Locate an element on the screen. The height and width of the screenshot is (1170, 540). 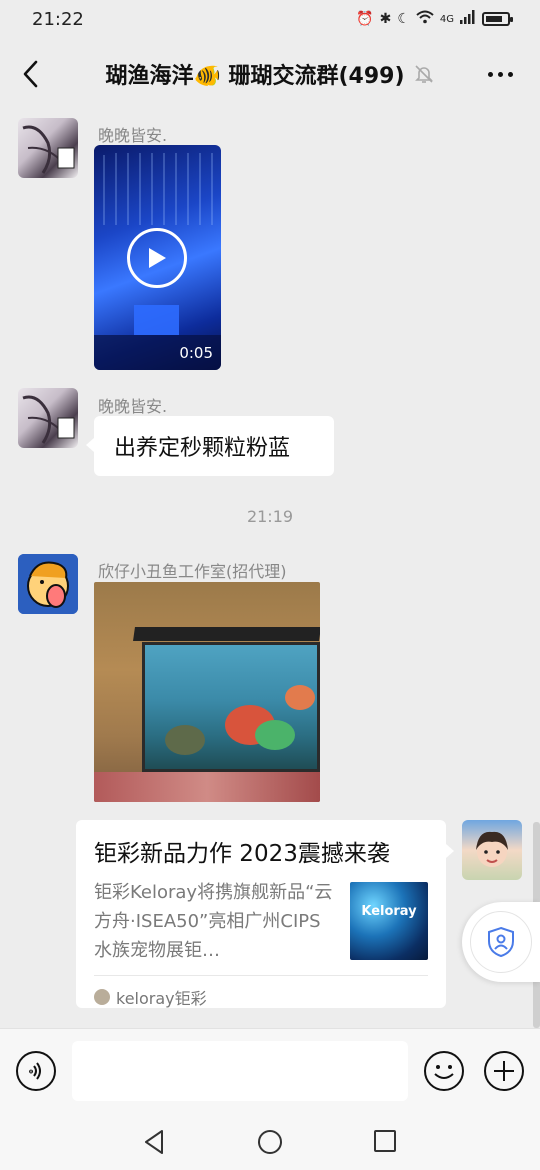
more-button is located at coordinates (500, 74).